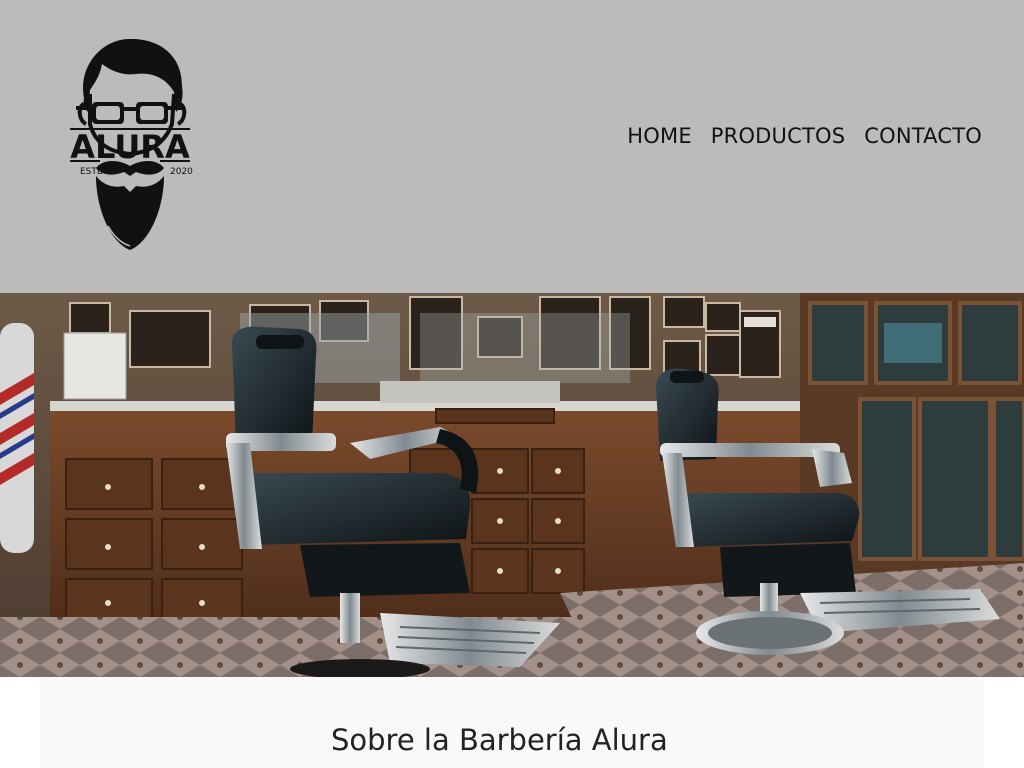  What do you see at coordinates (778, 136) in the screenshot?
I see `nav-productos-link: PRODUCTOS` at bounding box center [778, 136].